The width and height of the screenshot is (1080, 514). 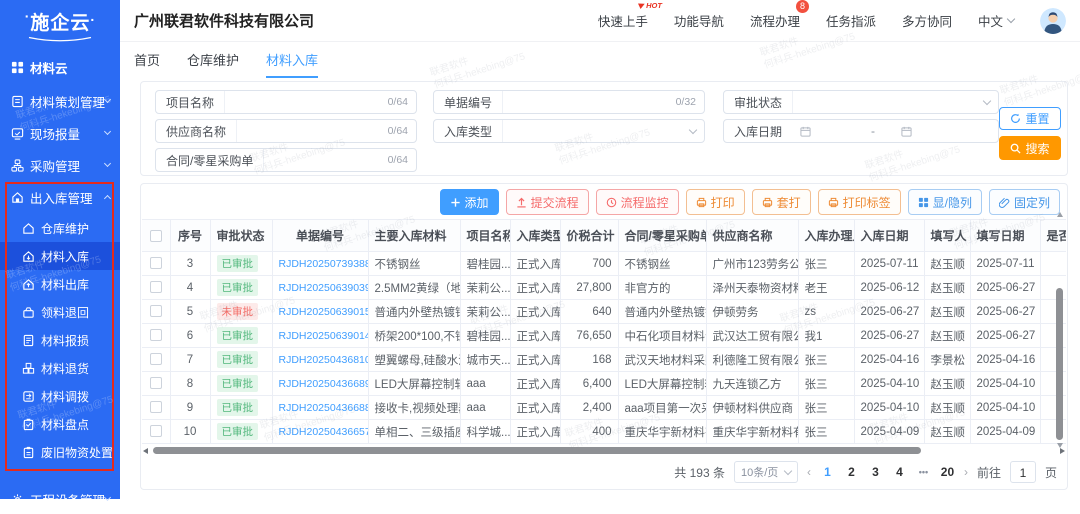 What do you see at coordinates (320, 235) in the screenshot?
I see `col-doc-no: 单据编号` at bounding box center [320, 235].